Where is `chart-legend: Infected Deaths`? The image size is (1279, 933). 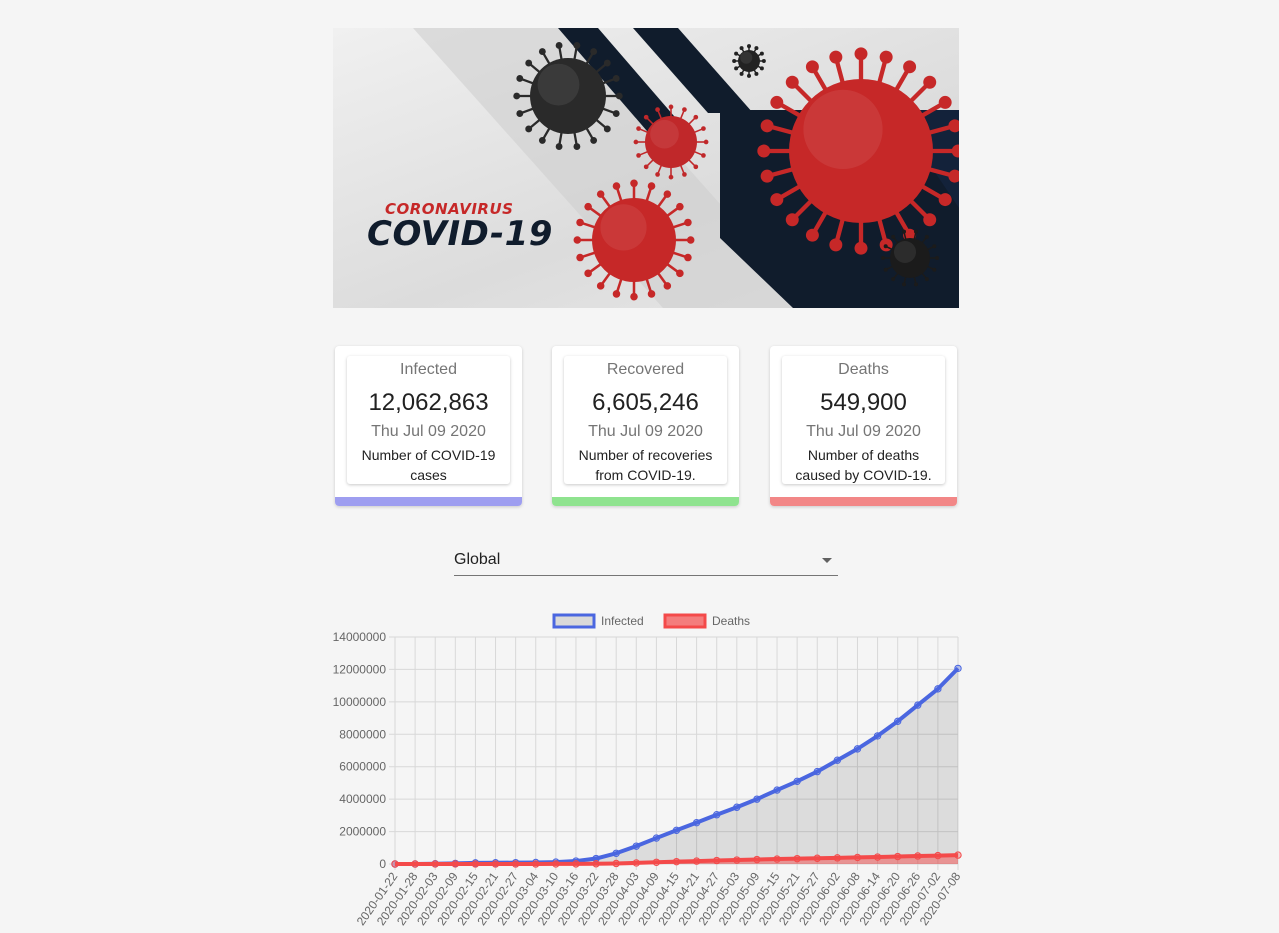
chart-legend: Infected Deaths is located at coordinates (651, 621).